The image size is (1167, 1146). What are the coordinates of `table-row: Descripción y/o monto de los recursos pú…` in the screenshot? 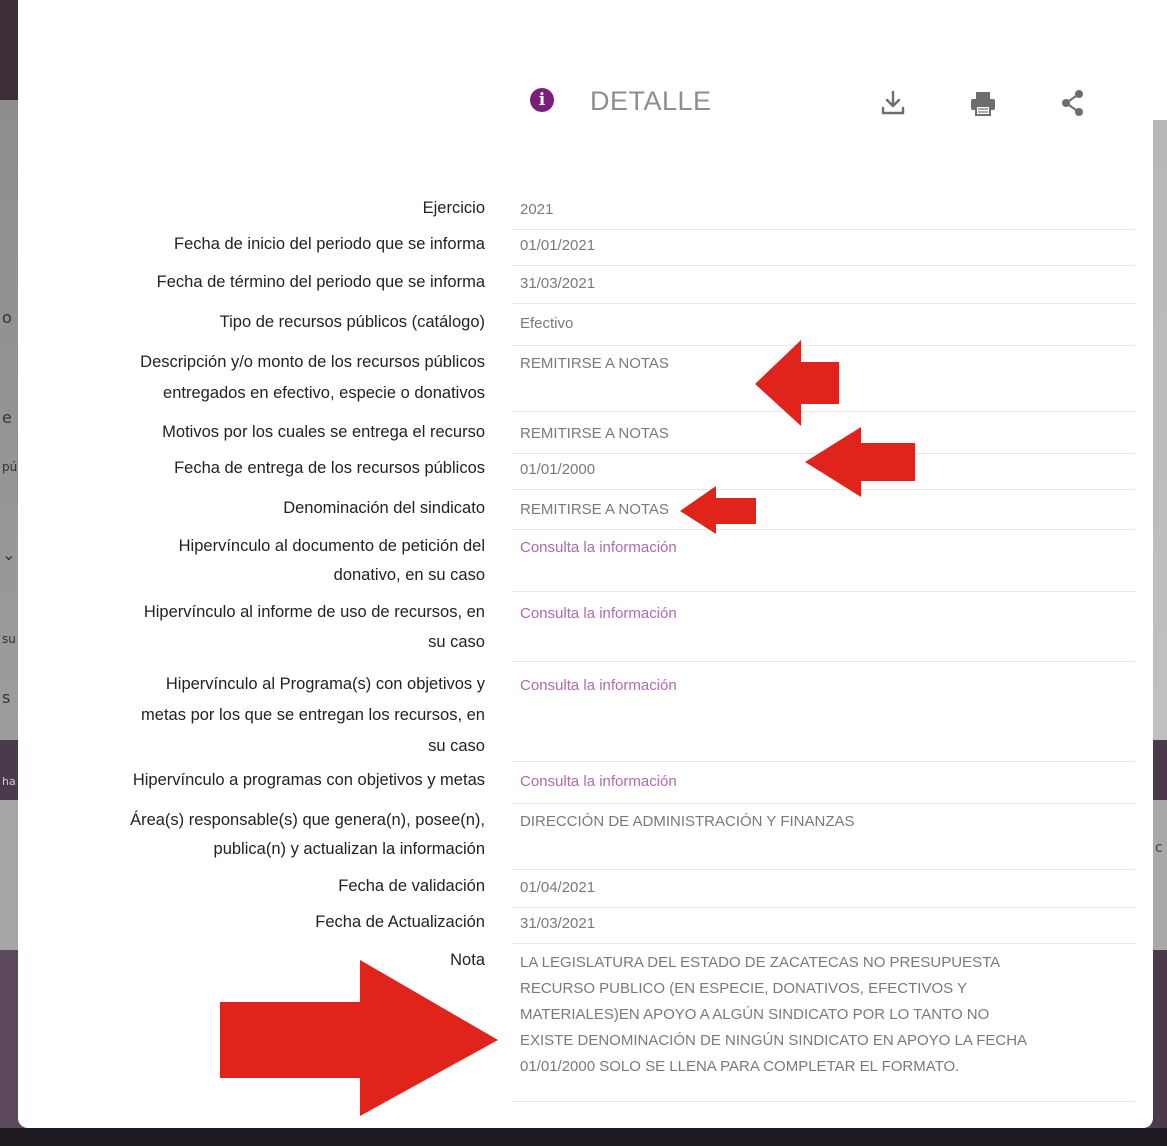 It's located at (585, 381).